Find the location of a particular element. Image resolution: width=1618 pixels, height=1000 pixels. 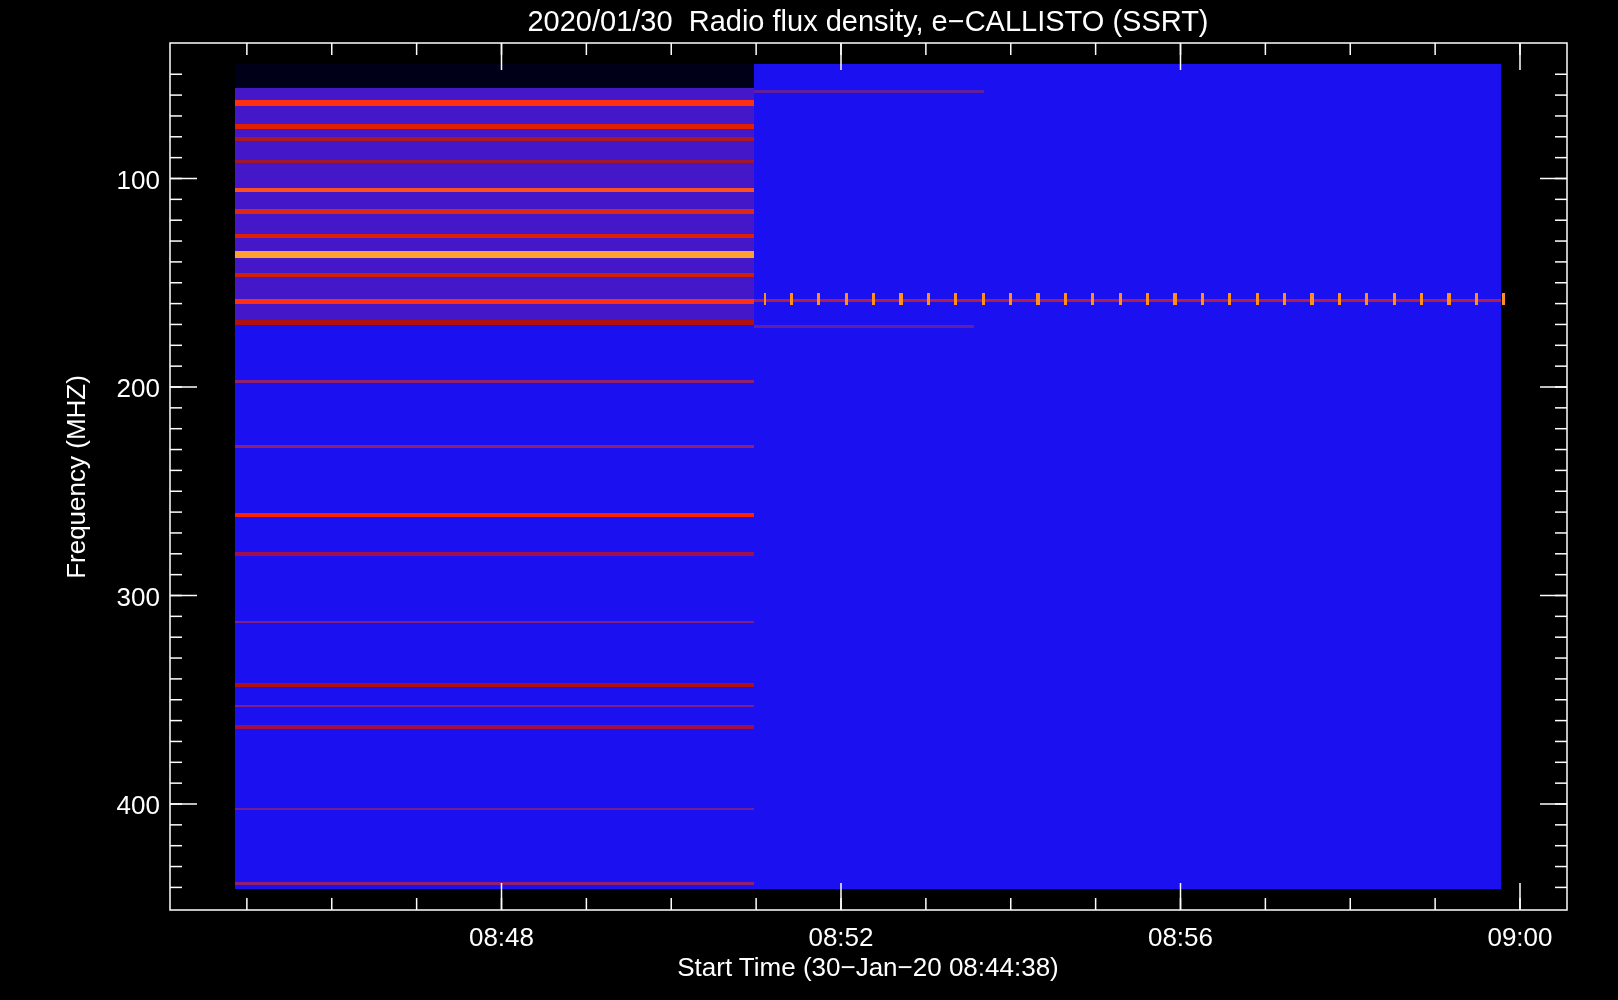

tick-label: 100 is located at coordinates (138, 179).